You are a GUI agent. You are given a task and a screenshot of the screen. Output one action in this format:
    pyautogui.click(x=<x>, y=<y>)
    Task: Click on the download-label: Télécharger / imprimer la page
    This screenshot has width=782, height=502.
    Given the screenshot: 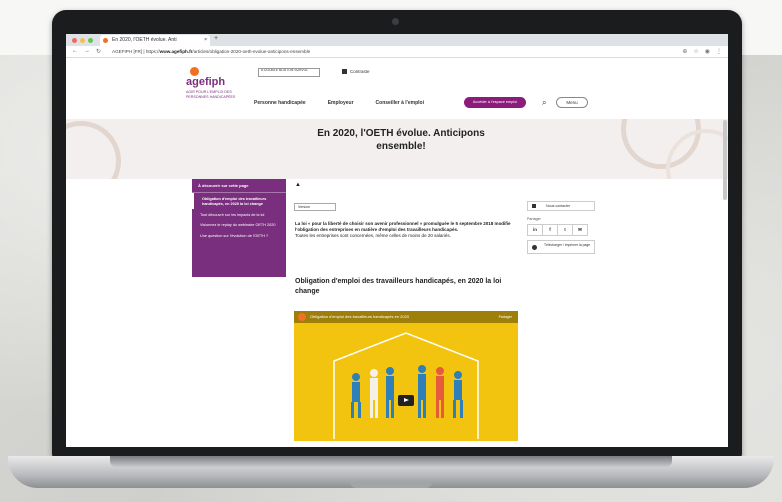 What is the action you would take?
    pyautogui.click(x=567, y=245)
    